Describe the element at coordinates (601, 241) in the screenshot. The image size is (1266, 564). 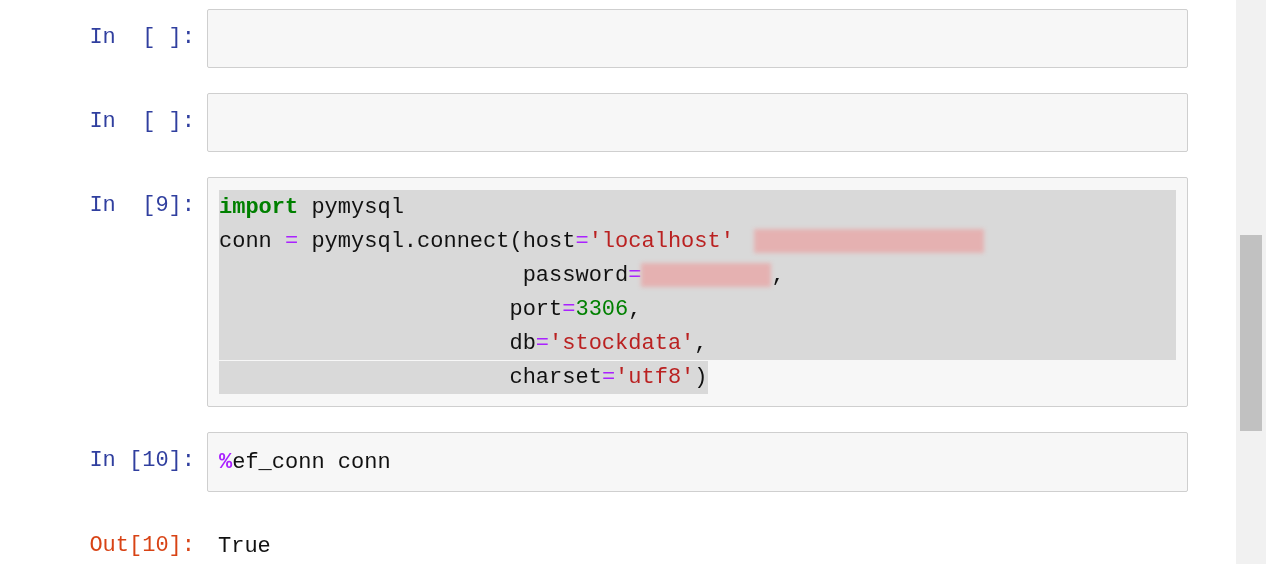
I see `code-line: conn = pymysql.connect(host='localhost'` at that location.